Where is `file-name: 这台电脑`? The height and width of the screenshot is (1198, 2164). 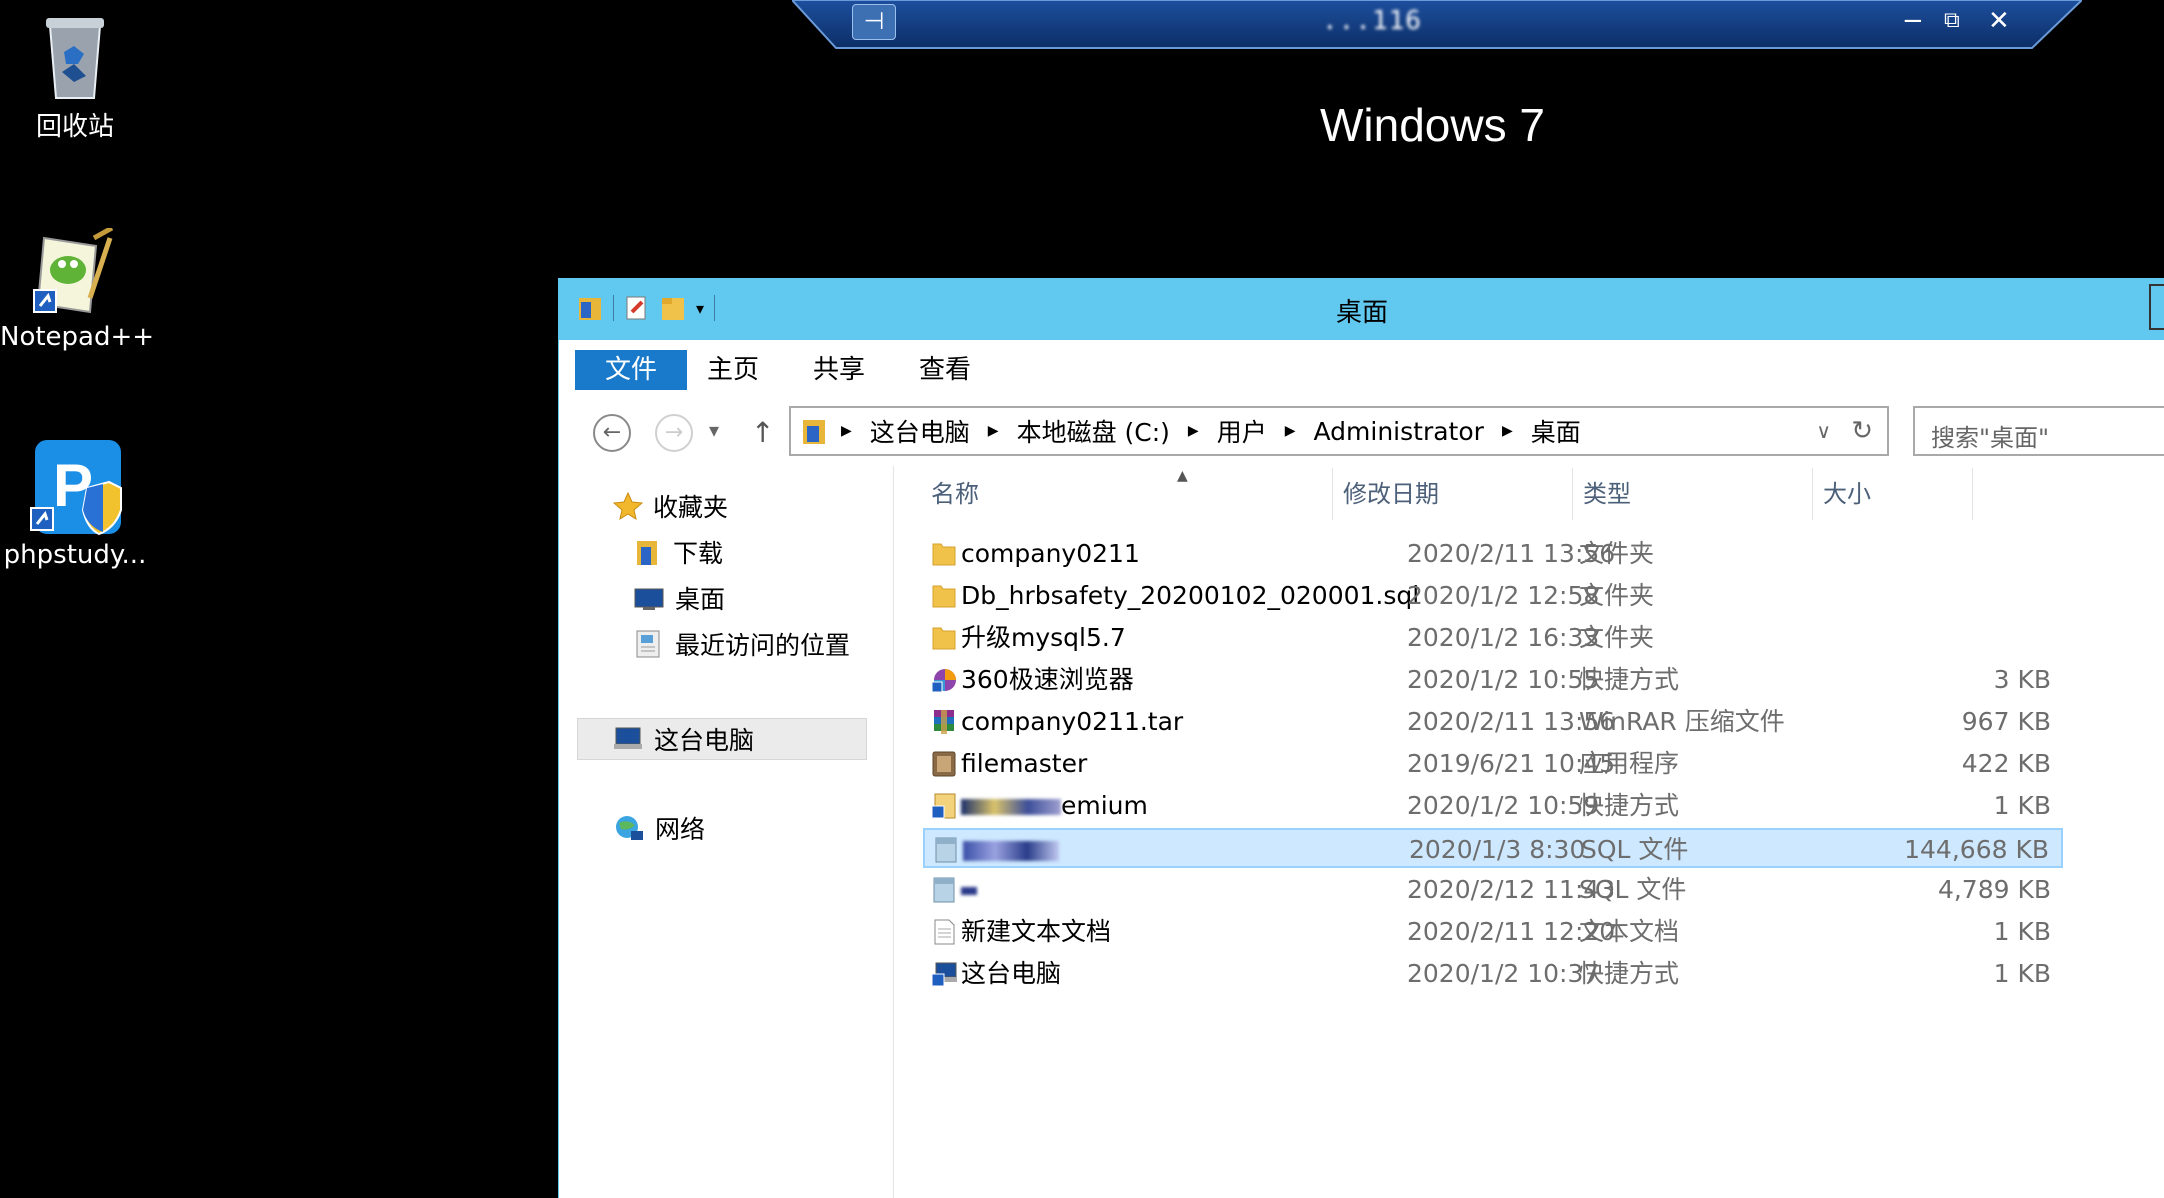 file-name: 这台电脑 is located at coordinates (1011, 973).